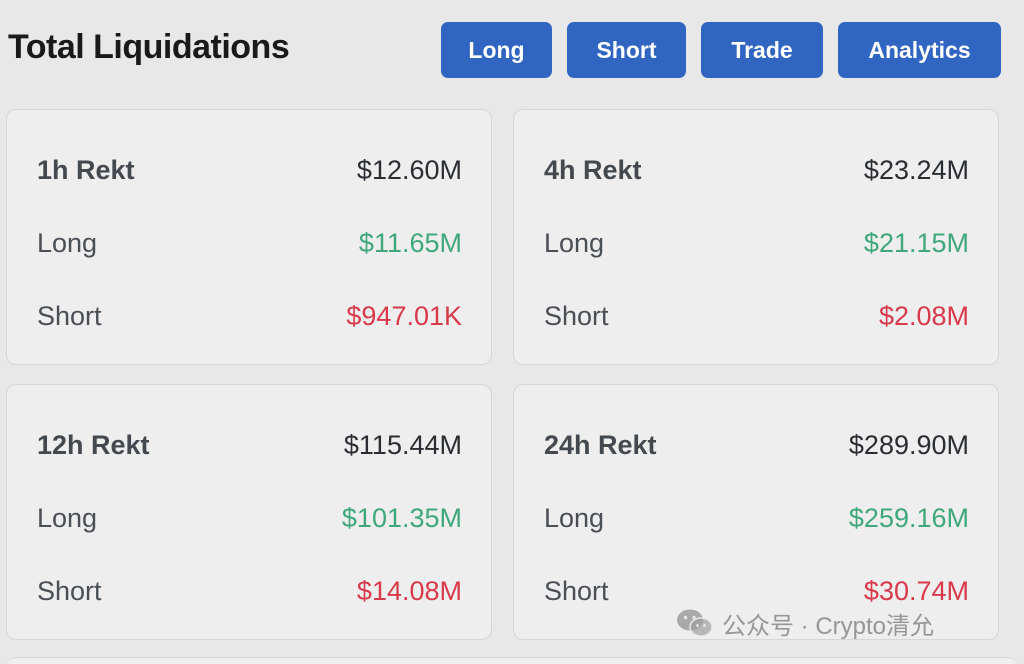 This screenshot has height=664, width=1024. What do you see at coordinates (756, 591) in the screenshot?
I see `short-row: Short $30.74M` at bounding box center [756, 591].